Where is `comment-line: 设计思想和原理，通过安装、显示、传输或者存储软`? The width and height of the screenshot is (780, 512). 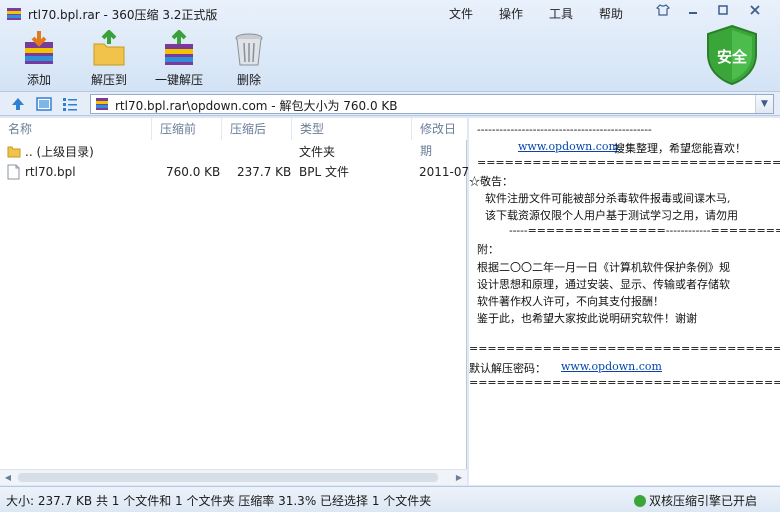 comment-line: 设计思想和原理，通过安装、显示、传输或者存储软 is located at coordinates (603, 284).